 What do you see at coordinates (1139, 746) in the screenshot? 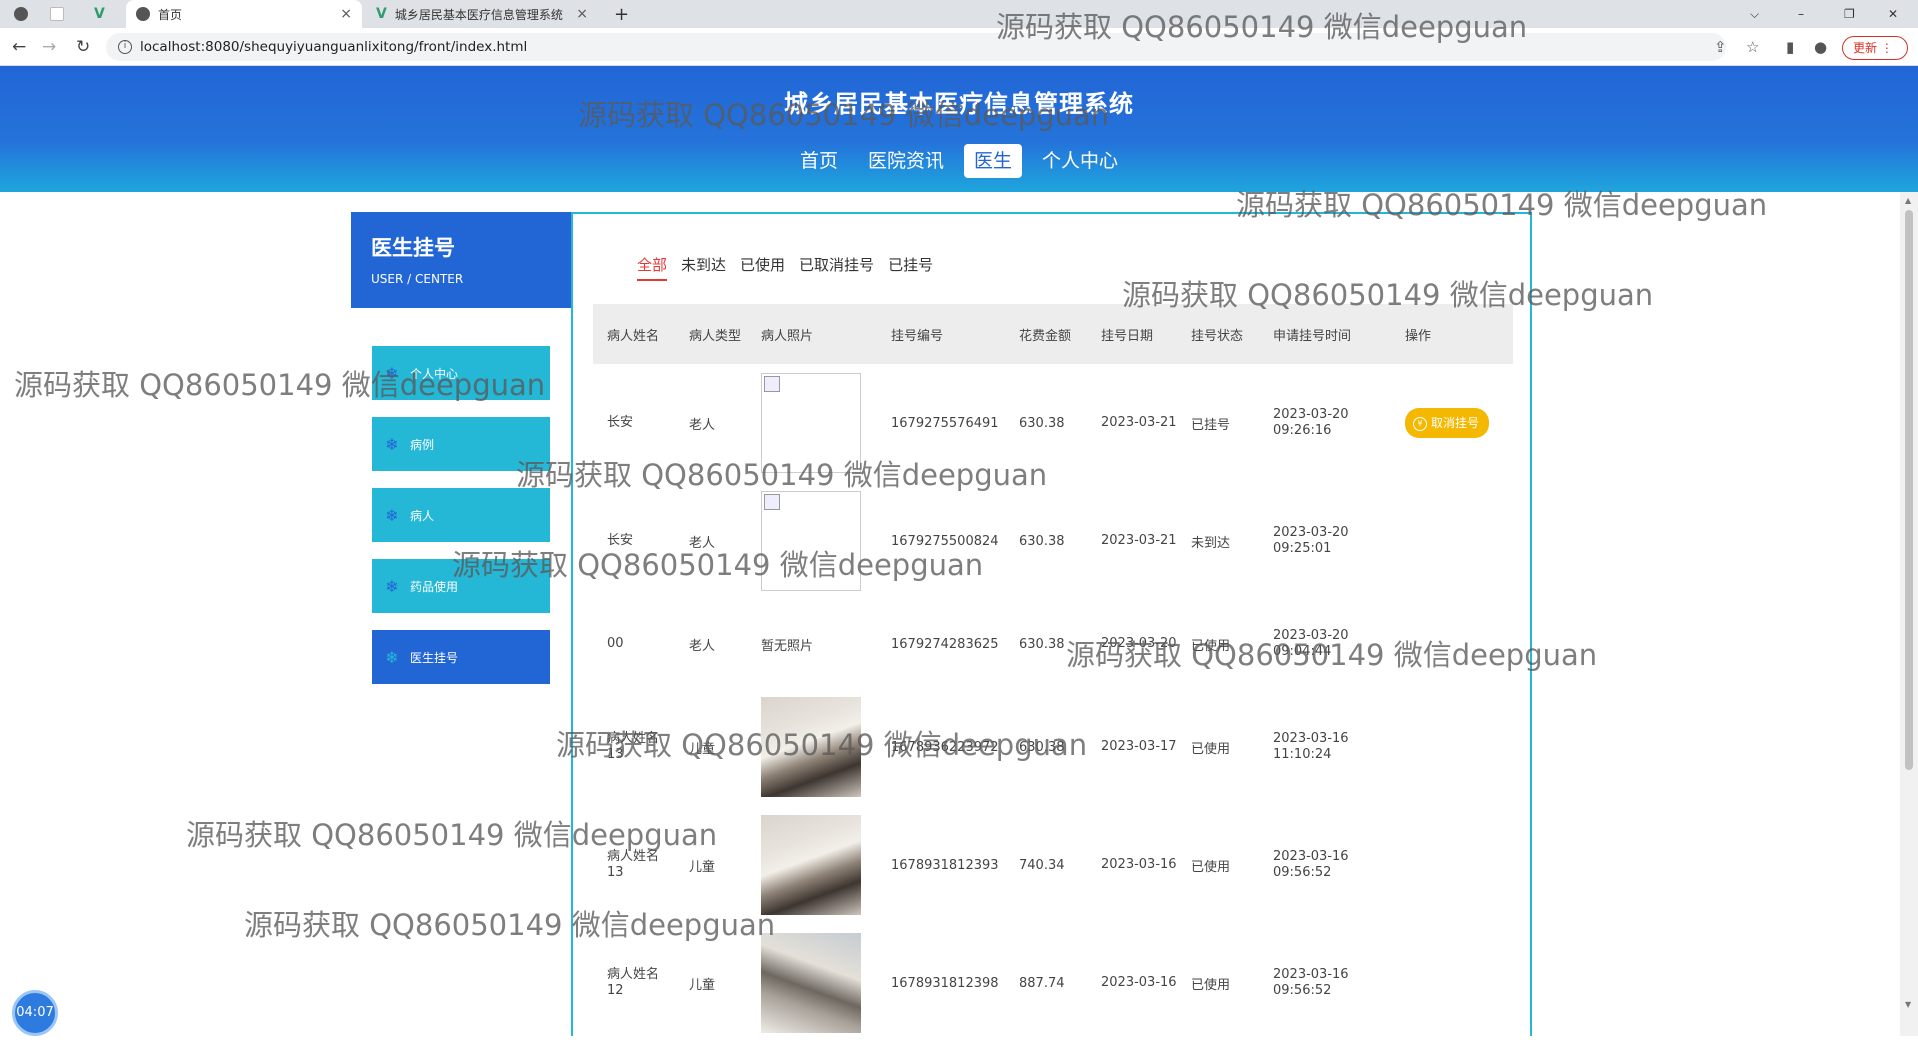
I see `cell-date: 2023-03-17` at bounding box center [1139, 746].